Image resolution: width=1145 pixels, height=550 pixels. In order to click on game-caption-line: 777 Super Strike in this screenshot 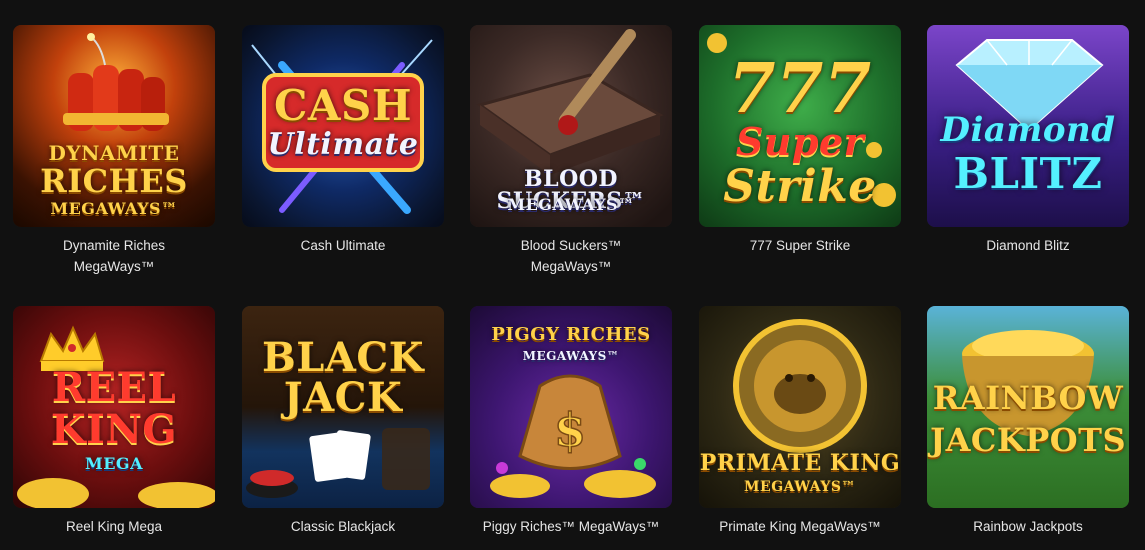, I will do `click(800, 245)`.